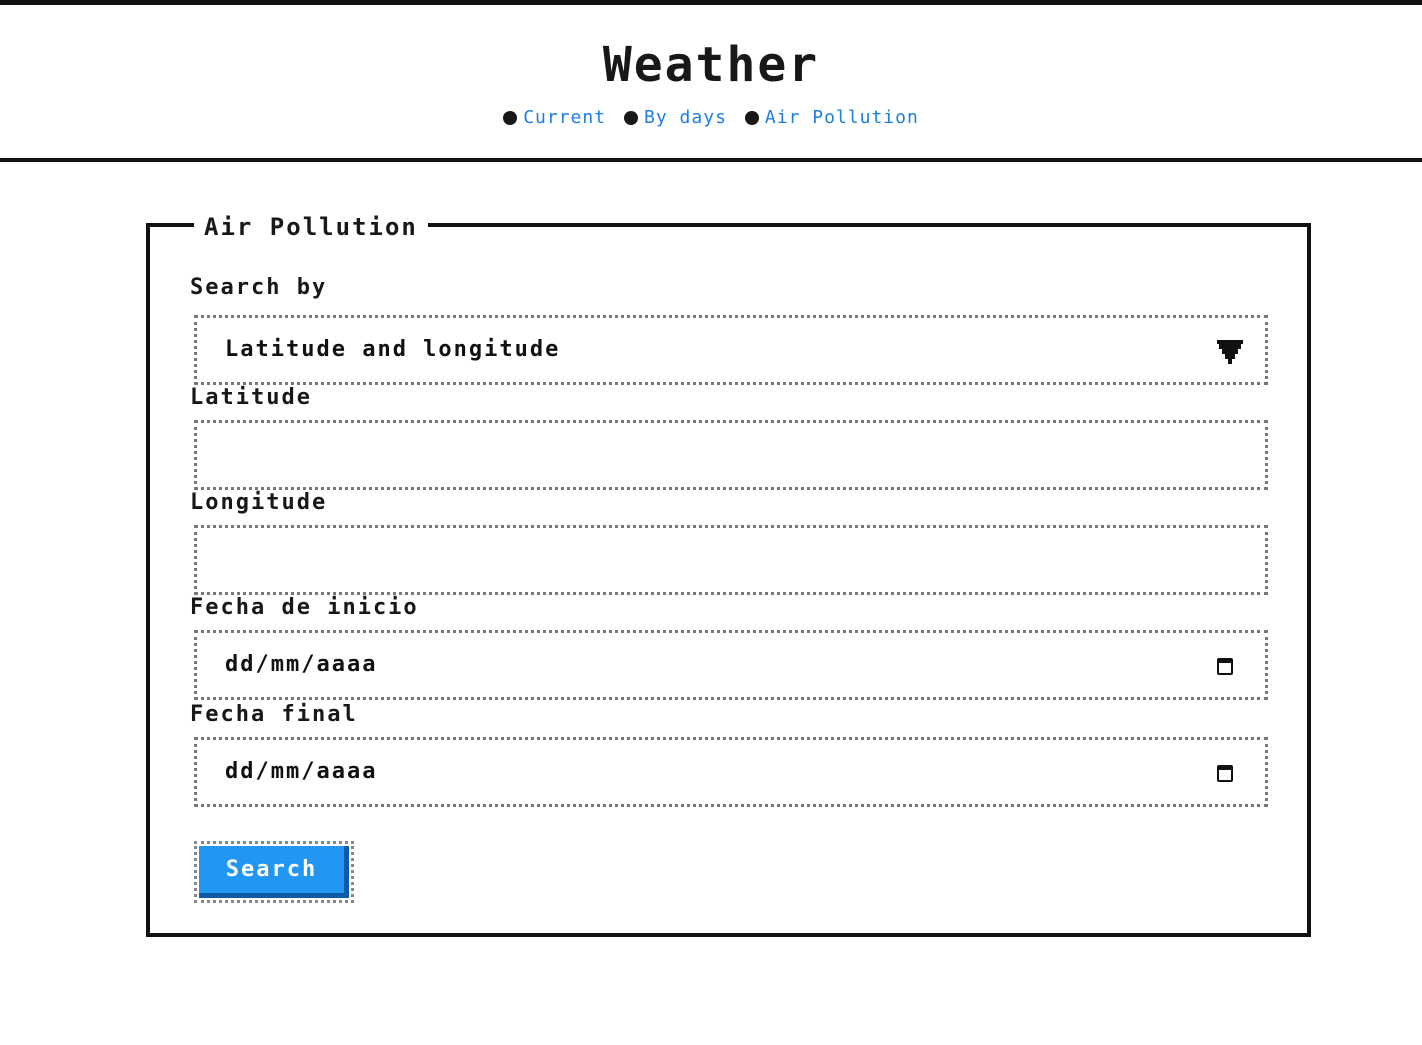 Image resolution: width=1422 pixels, height=1045 pixels. What do you see at coordinates (842, 118) in the screenshot?
I see `nav-link-air-pollution: Air Pollution` at bounding box center [842, 118].